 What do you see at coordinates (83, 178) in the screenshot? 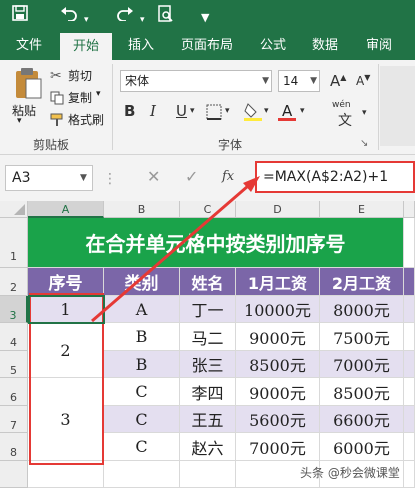
I see `name-box-dropdown-icon: ▼` at bounding box center [83, 178].